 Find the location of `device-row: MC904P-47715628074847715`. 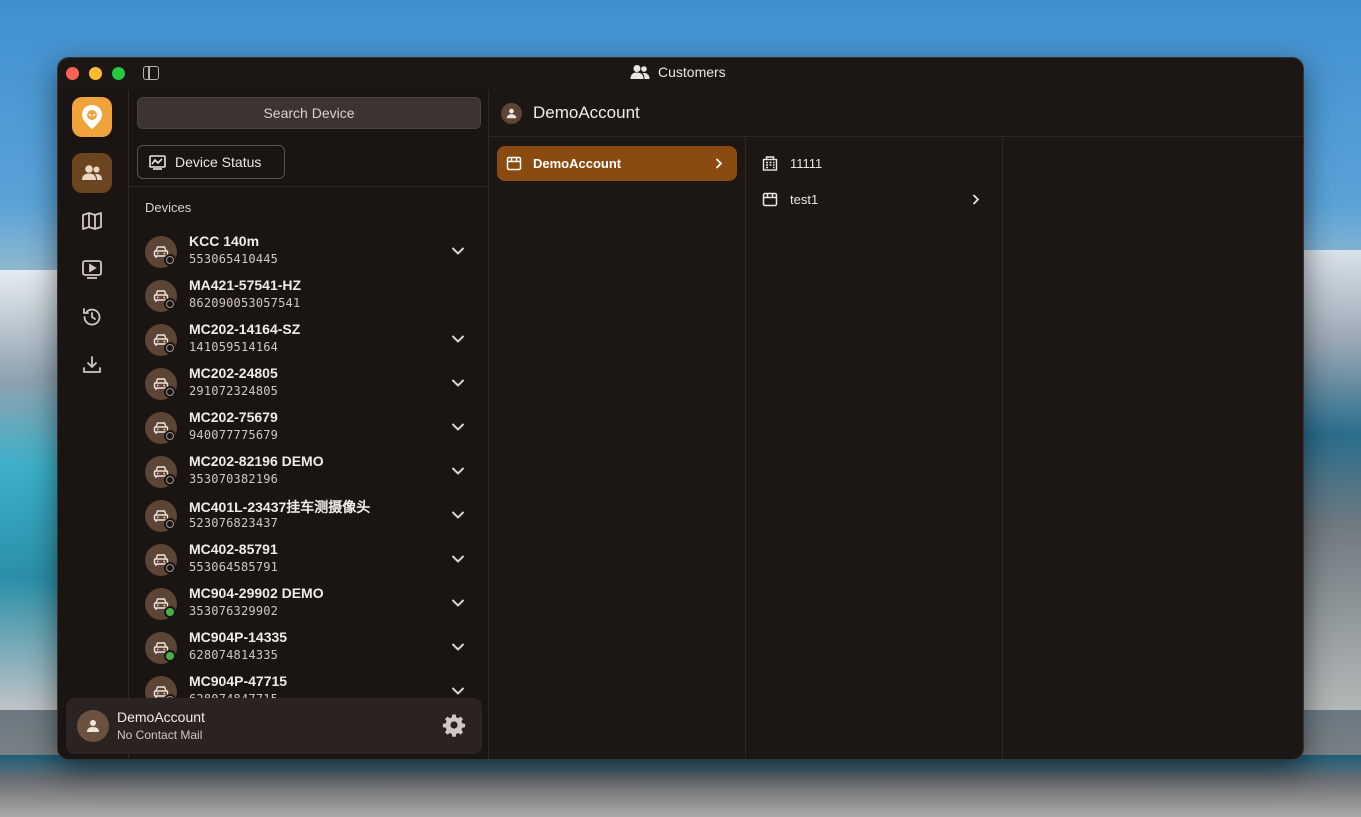

device-row: MC904P-47715628074847715 is located at coordinates (308, 684).